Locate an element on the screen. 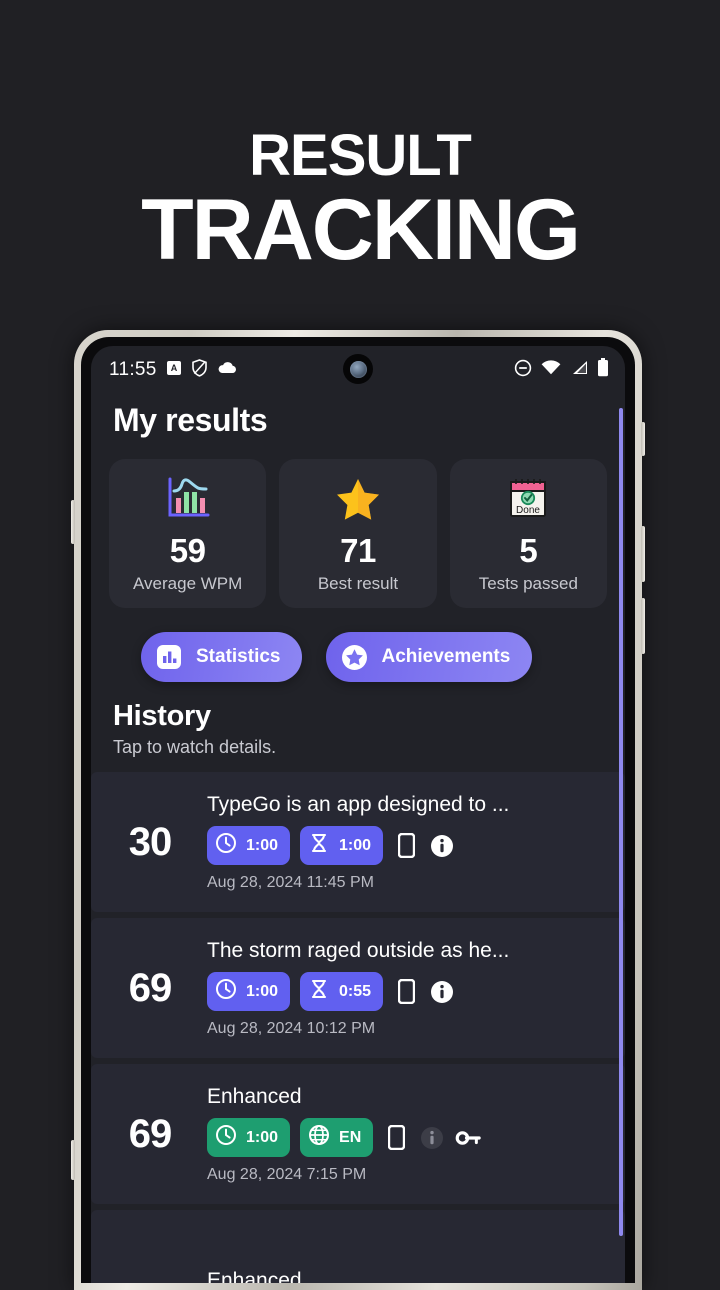 The image size is (720, 1290). history-date: Aug 28, 2024 7:15 PM is located at coordinates (287, 1174).